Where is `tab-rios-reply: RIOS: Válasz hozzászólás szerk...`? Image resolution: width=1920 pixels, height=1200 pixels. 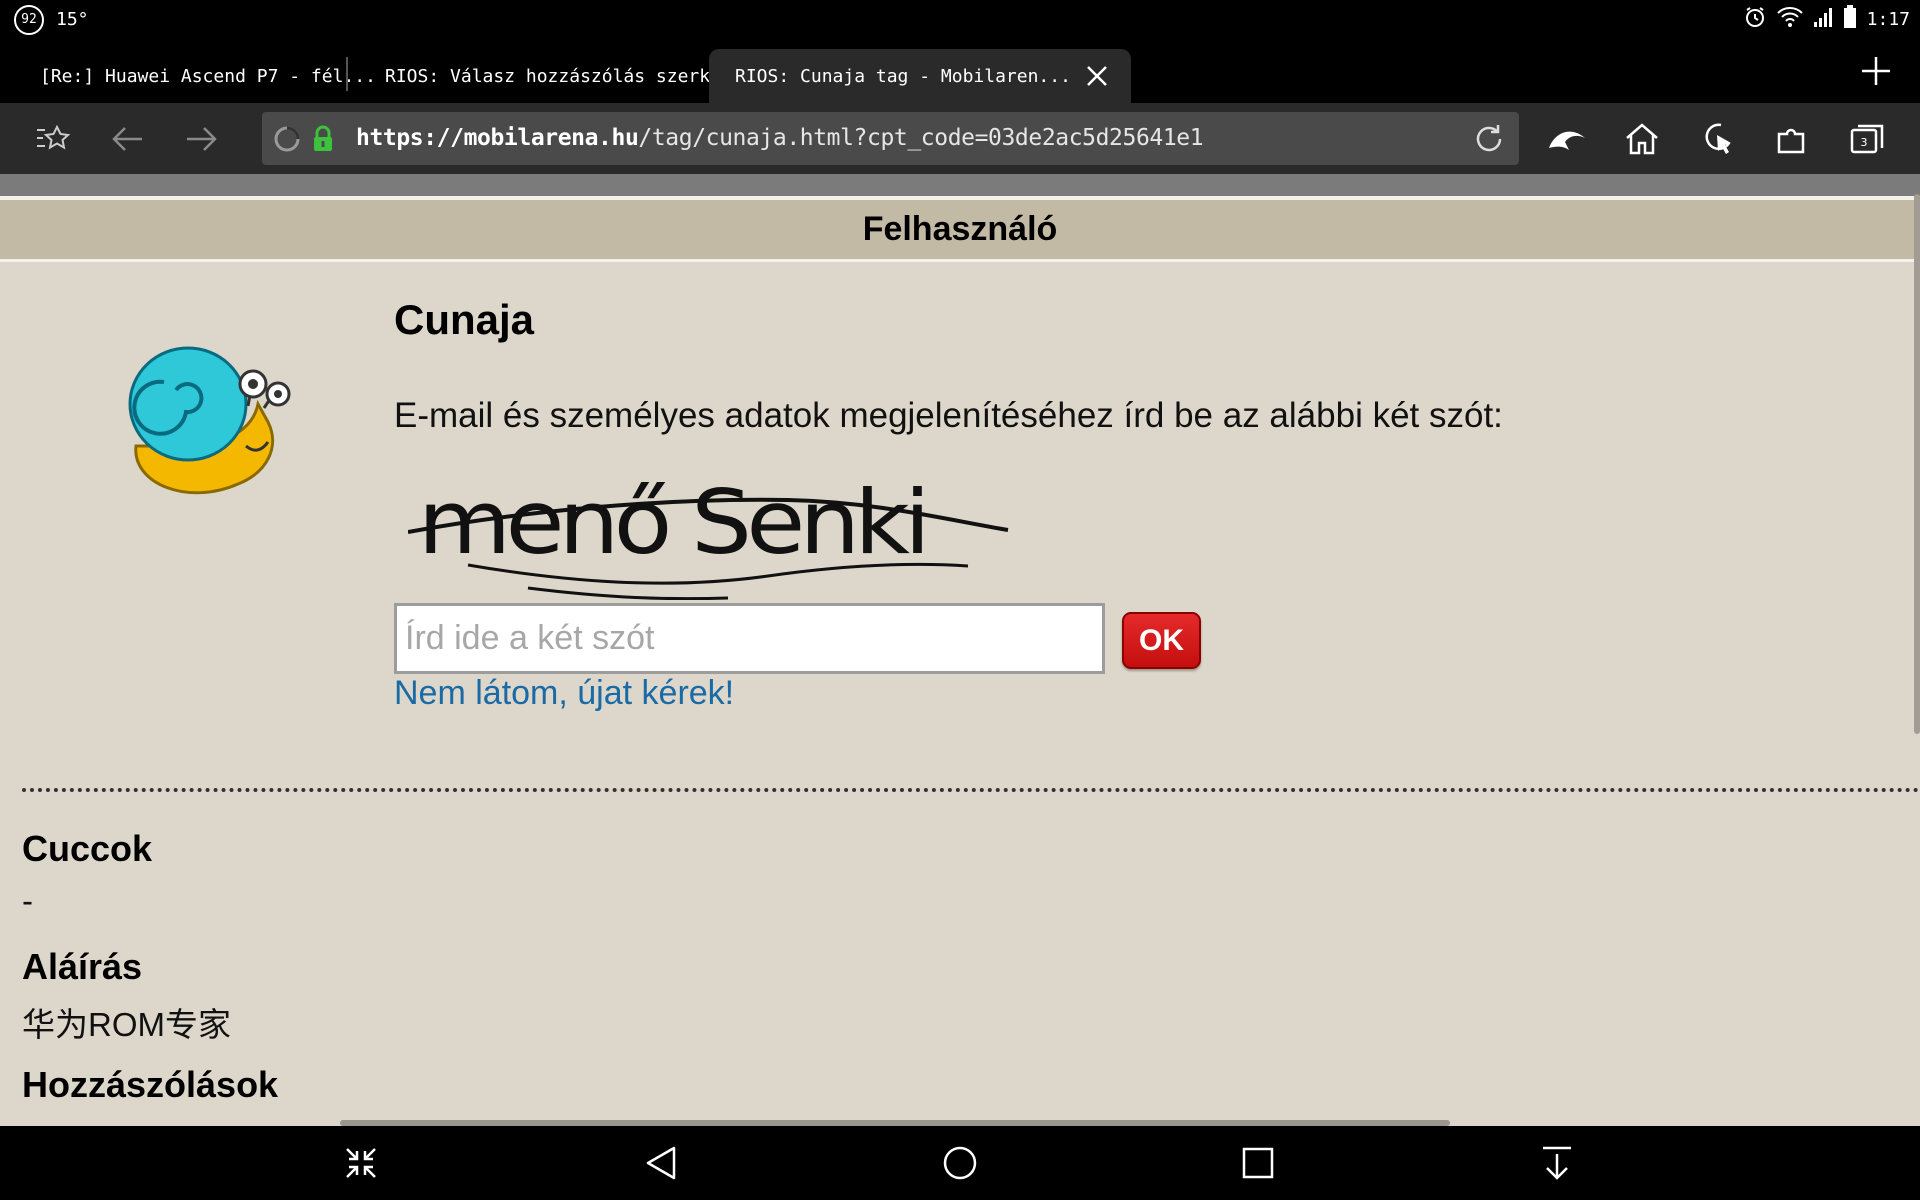
tab-rios-reply: RIOS: Válasz hozzászólás szerk... is located at coordinates (564, 76).